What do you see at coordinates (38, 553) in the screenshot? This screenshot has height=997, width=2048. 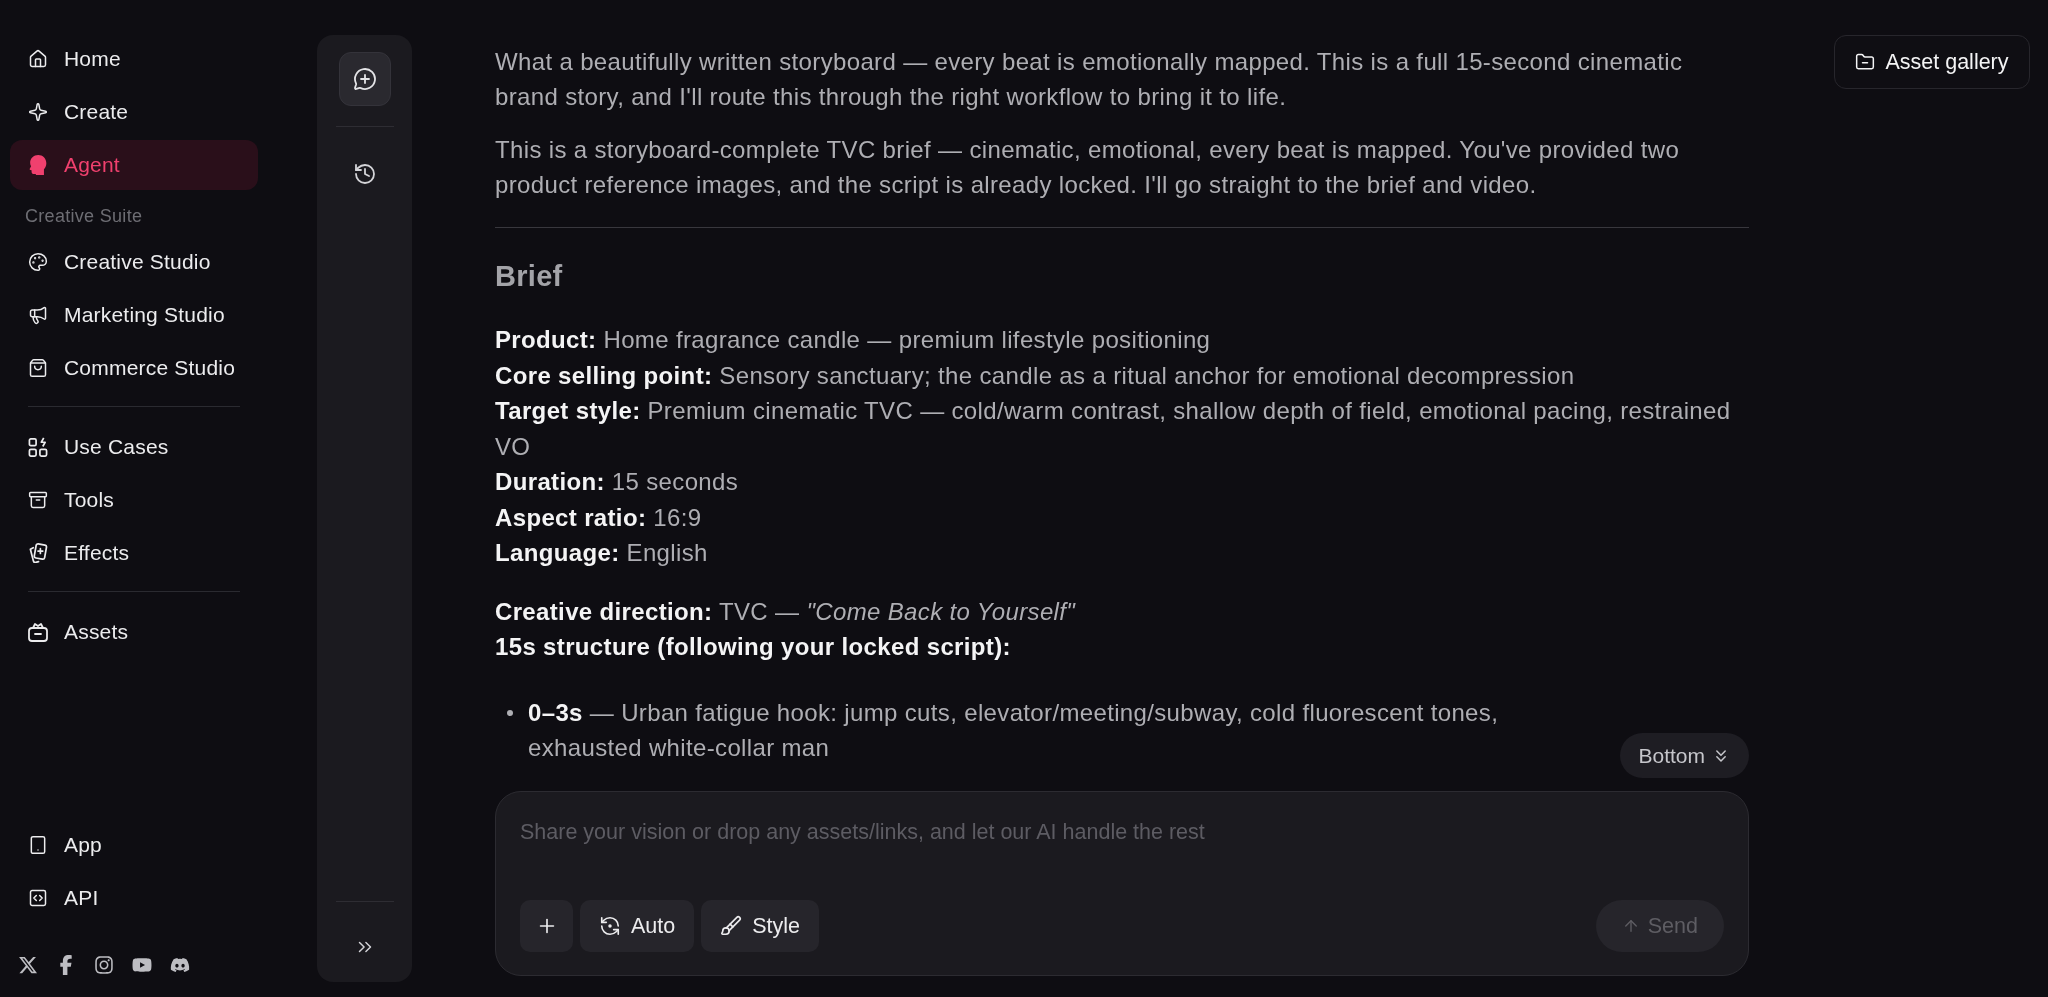 I see `cards-icon` at bounding box center [38, 553].